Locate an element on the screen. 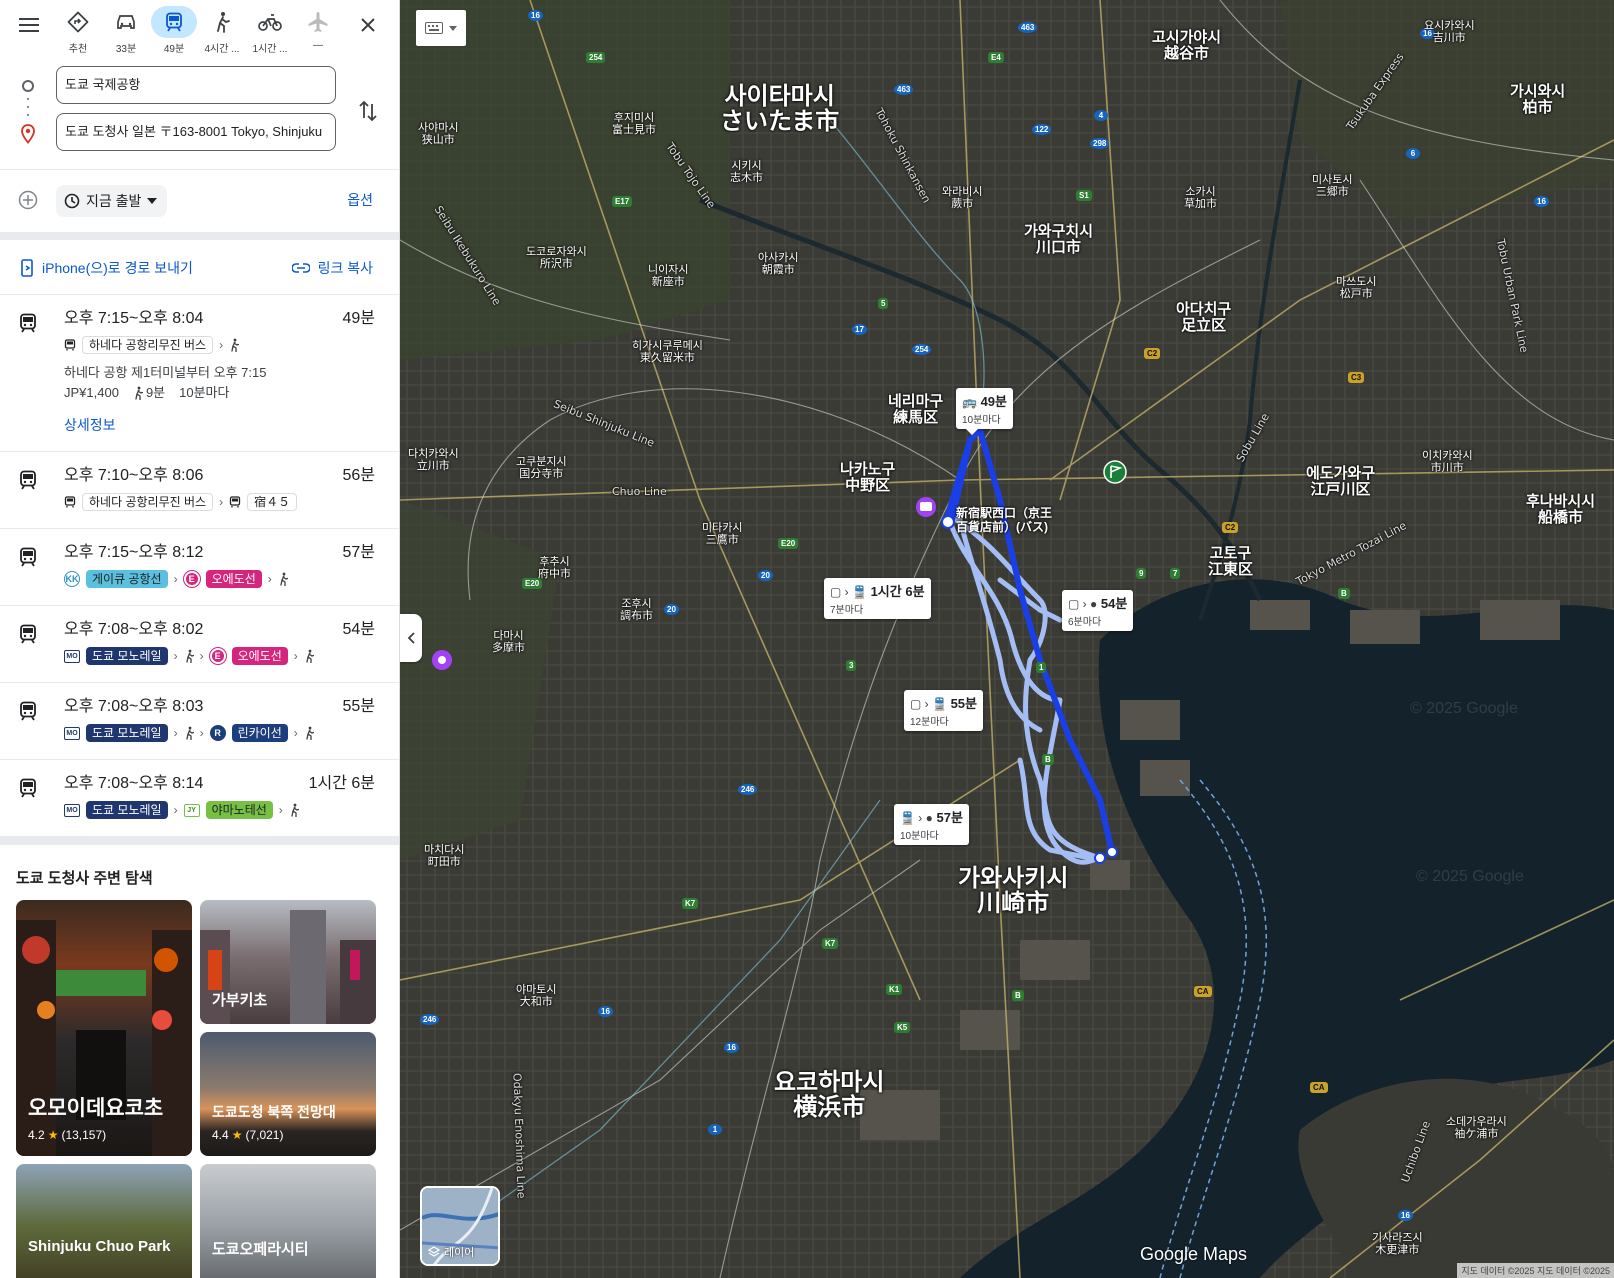 The height and width of the screenshot is (1278, 1614). card-title: 가부키초 is located at coordinates (240, 1000).